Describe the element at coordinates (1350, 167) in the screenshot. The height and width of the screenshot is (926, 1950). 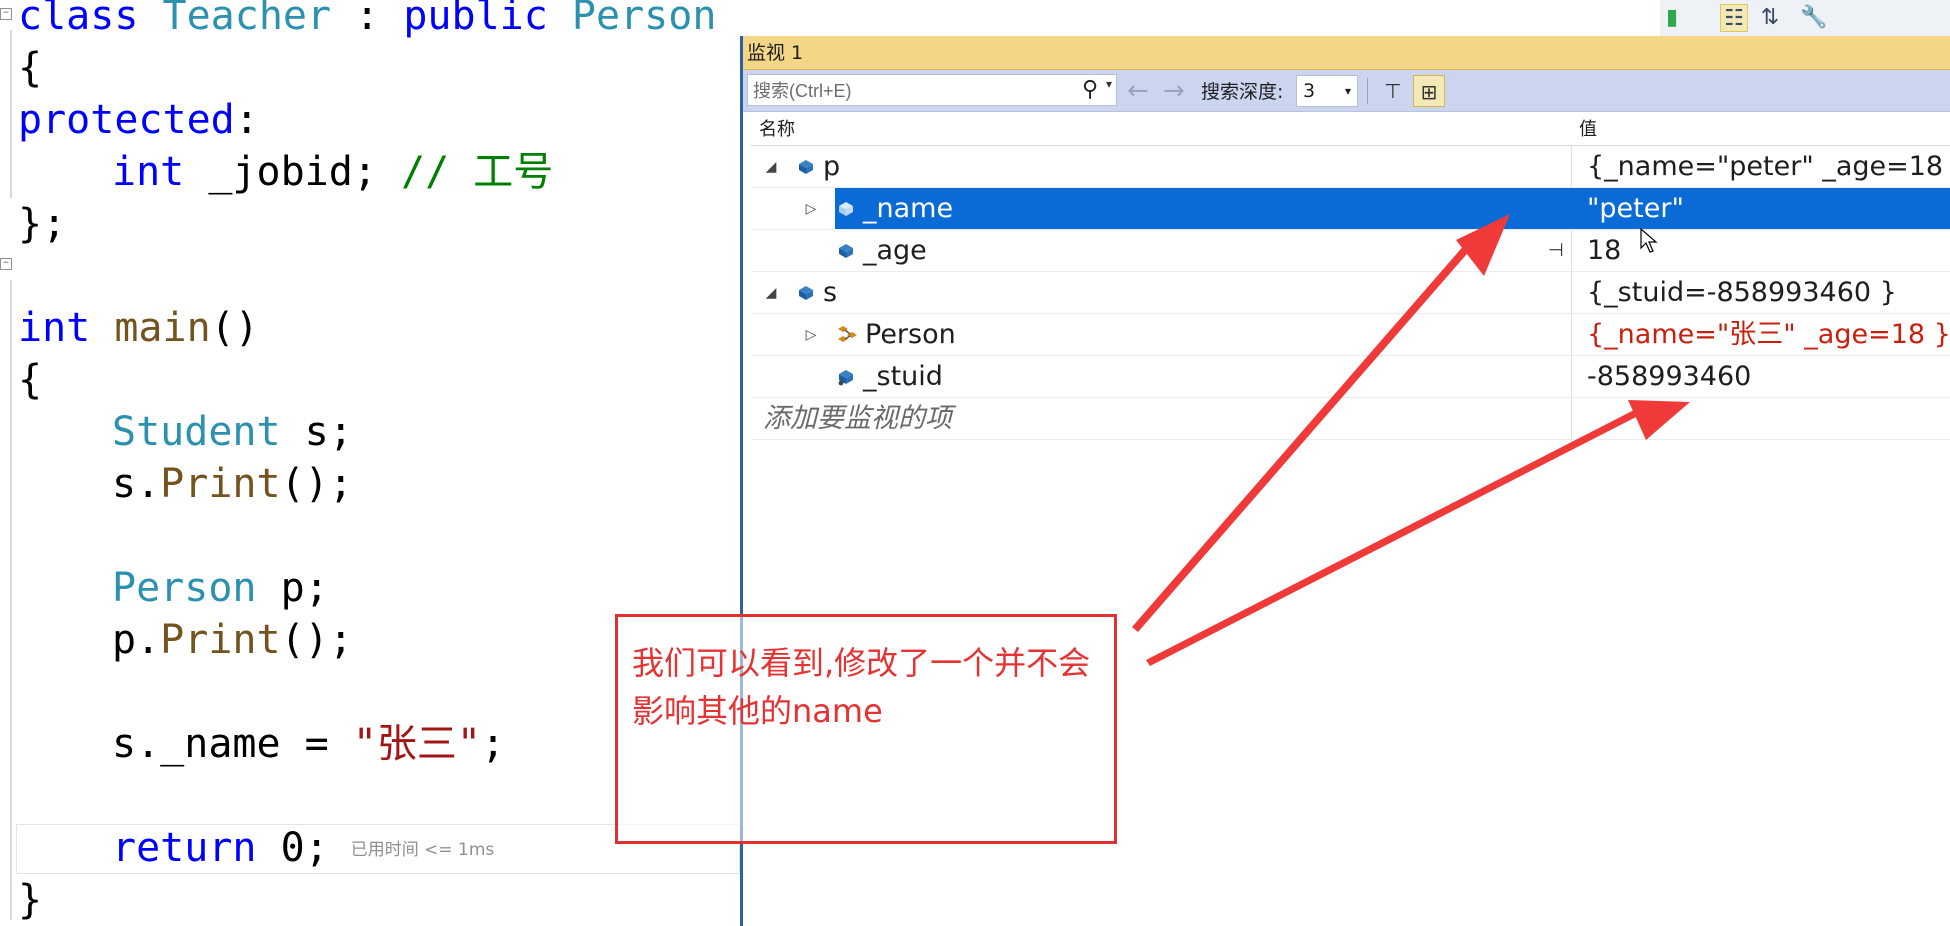
I see `watch-row-p: ◢ p {_name="peter" _age=18 }` at that location.